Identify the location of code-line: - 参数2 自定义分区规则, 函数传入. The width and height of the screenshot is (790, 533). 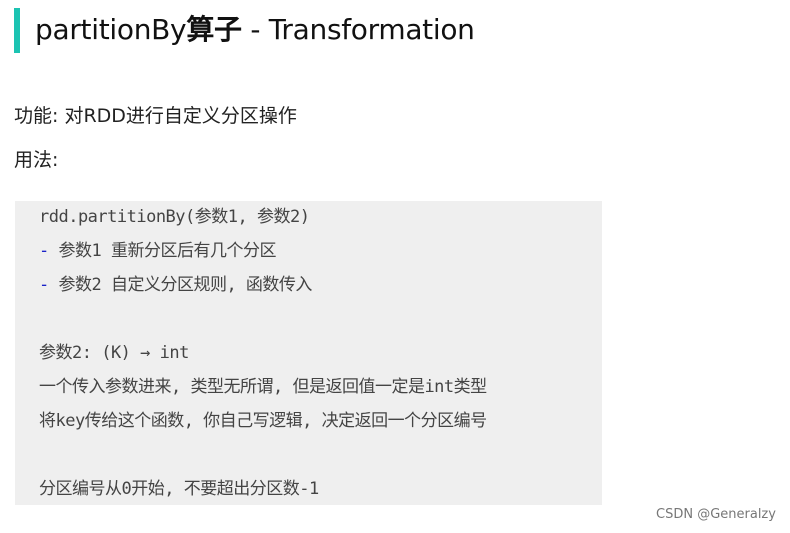
(175, 285).